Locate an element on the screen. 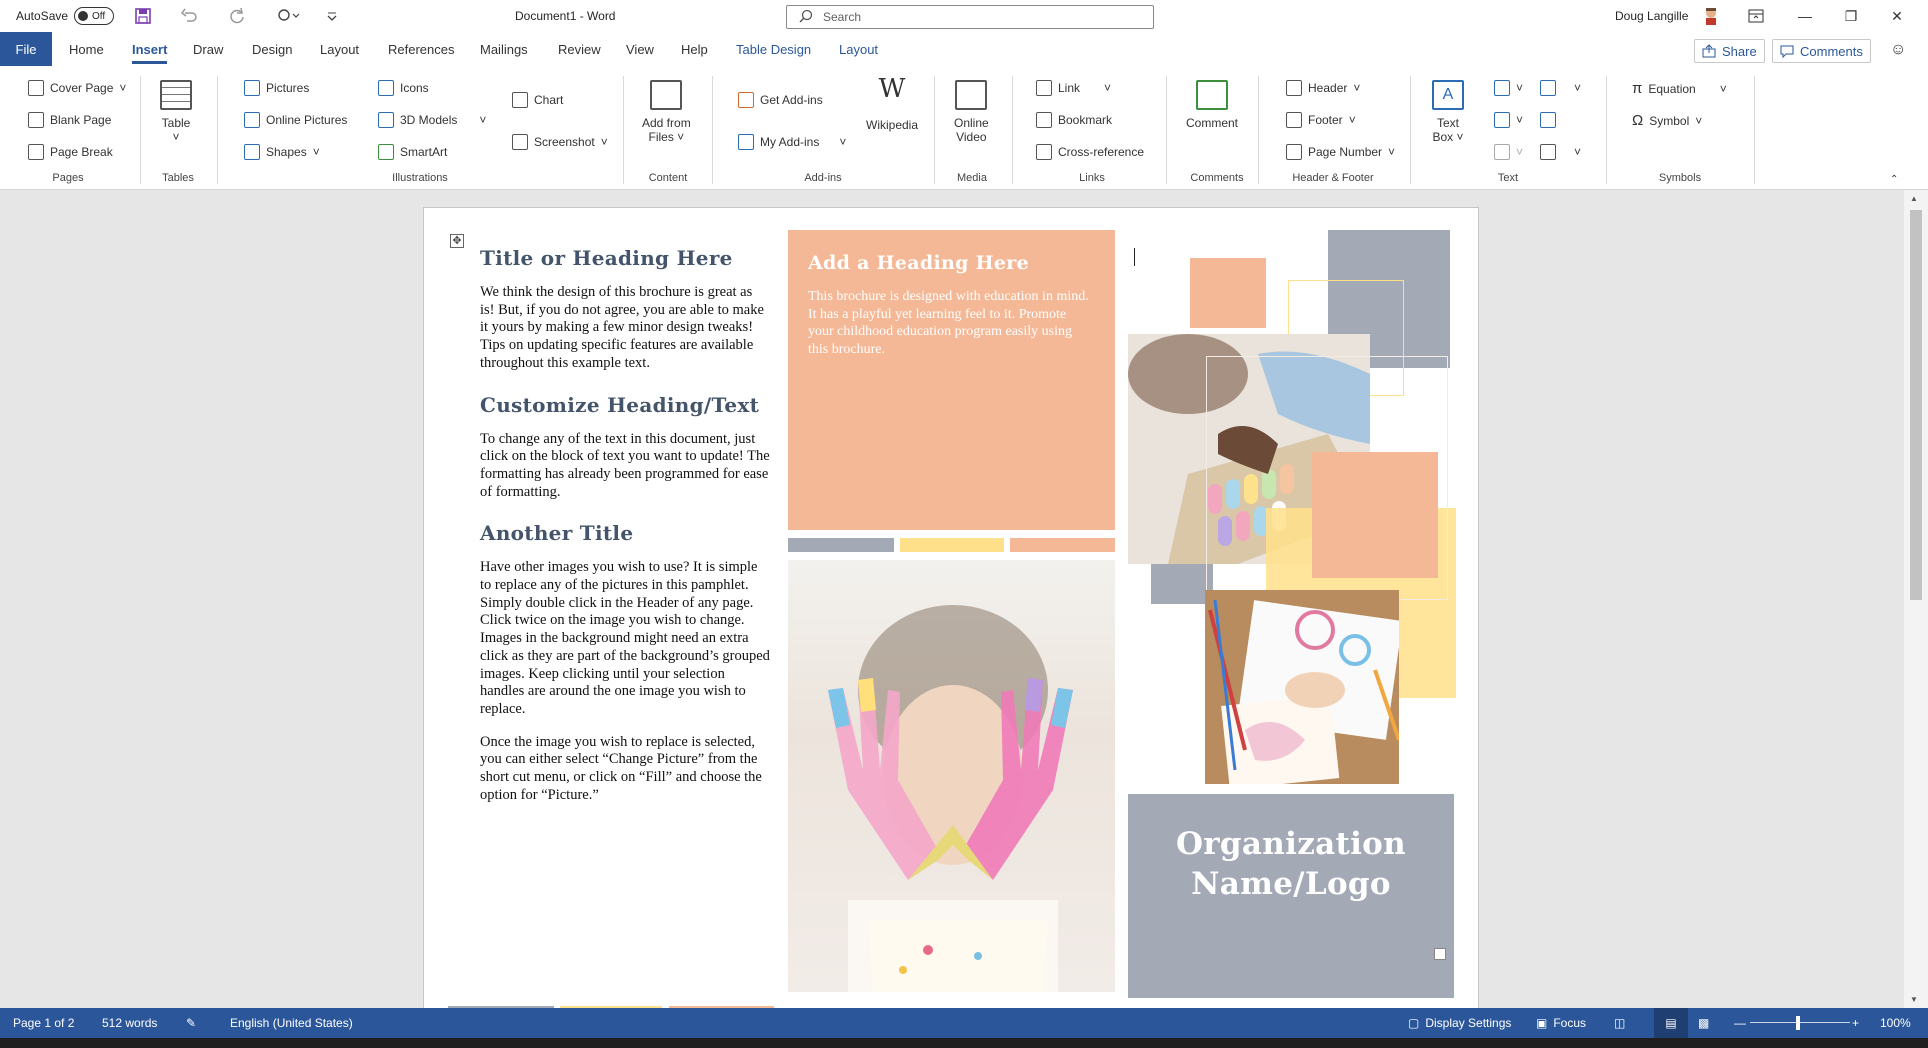 This screenshot has width=1928, height=1048. collapse-ribbon-icon: ⌃ is located at coordinates (1894, 179).